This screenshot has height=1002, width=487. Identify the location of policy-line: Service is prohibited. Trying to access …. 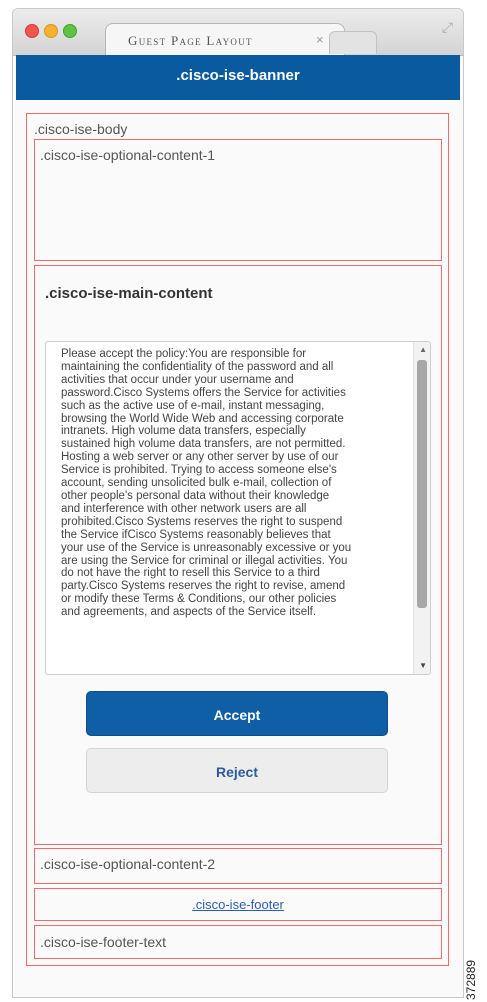
(199, 470).